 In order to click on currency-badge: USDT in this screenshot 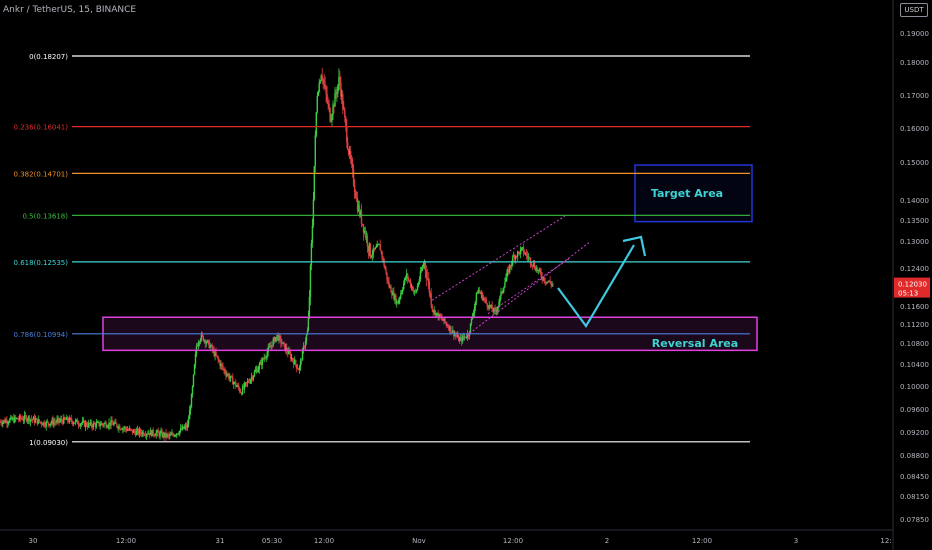, I will do `click(914, 10)`.